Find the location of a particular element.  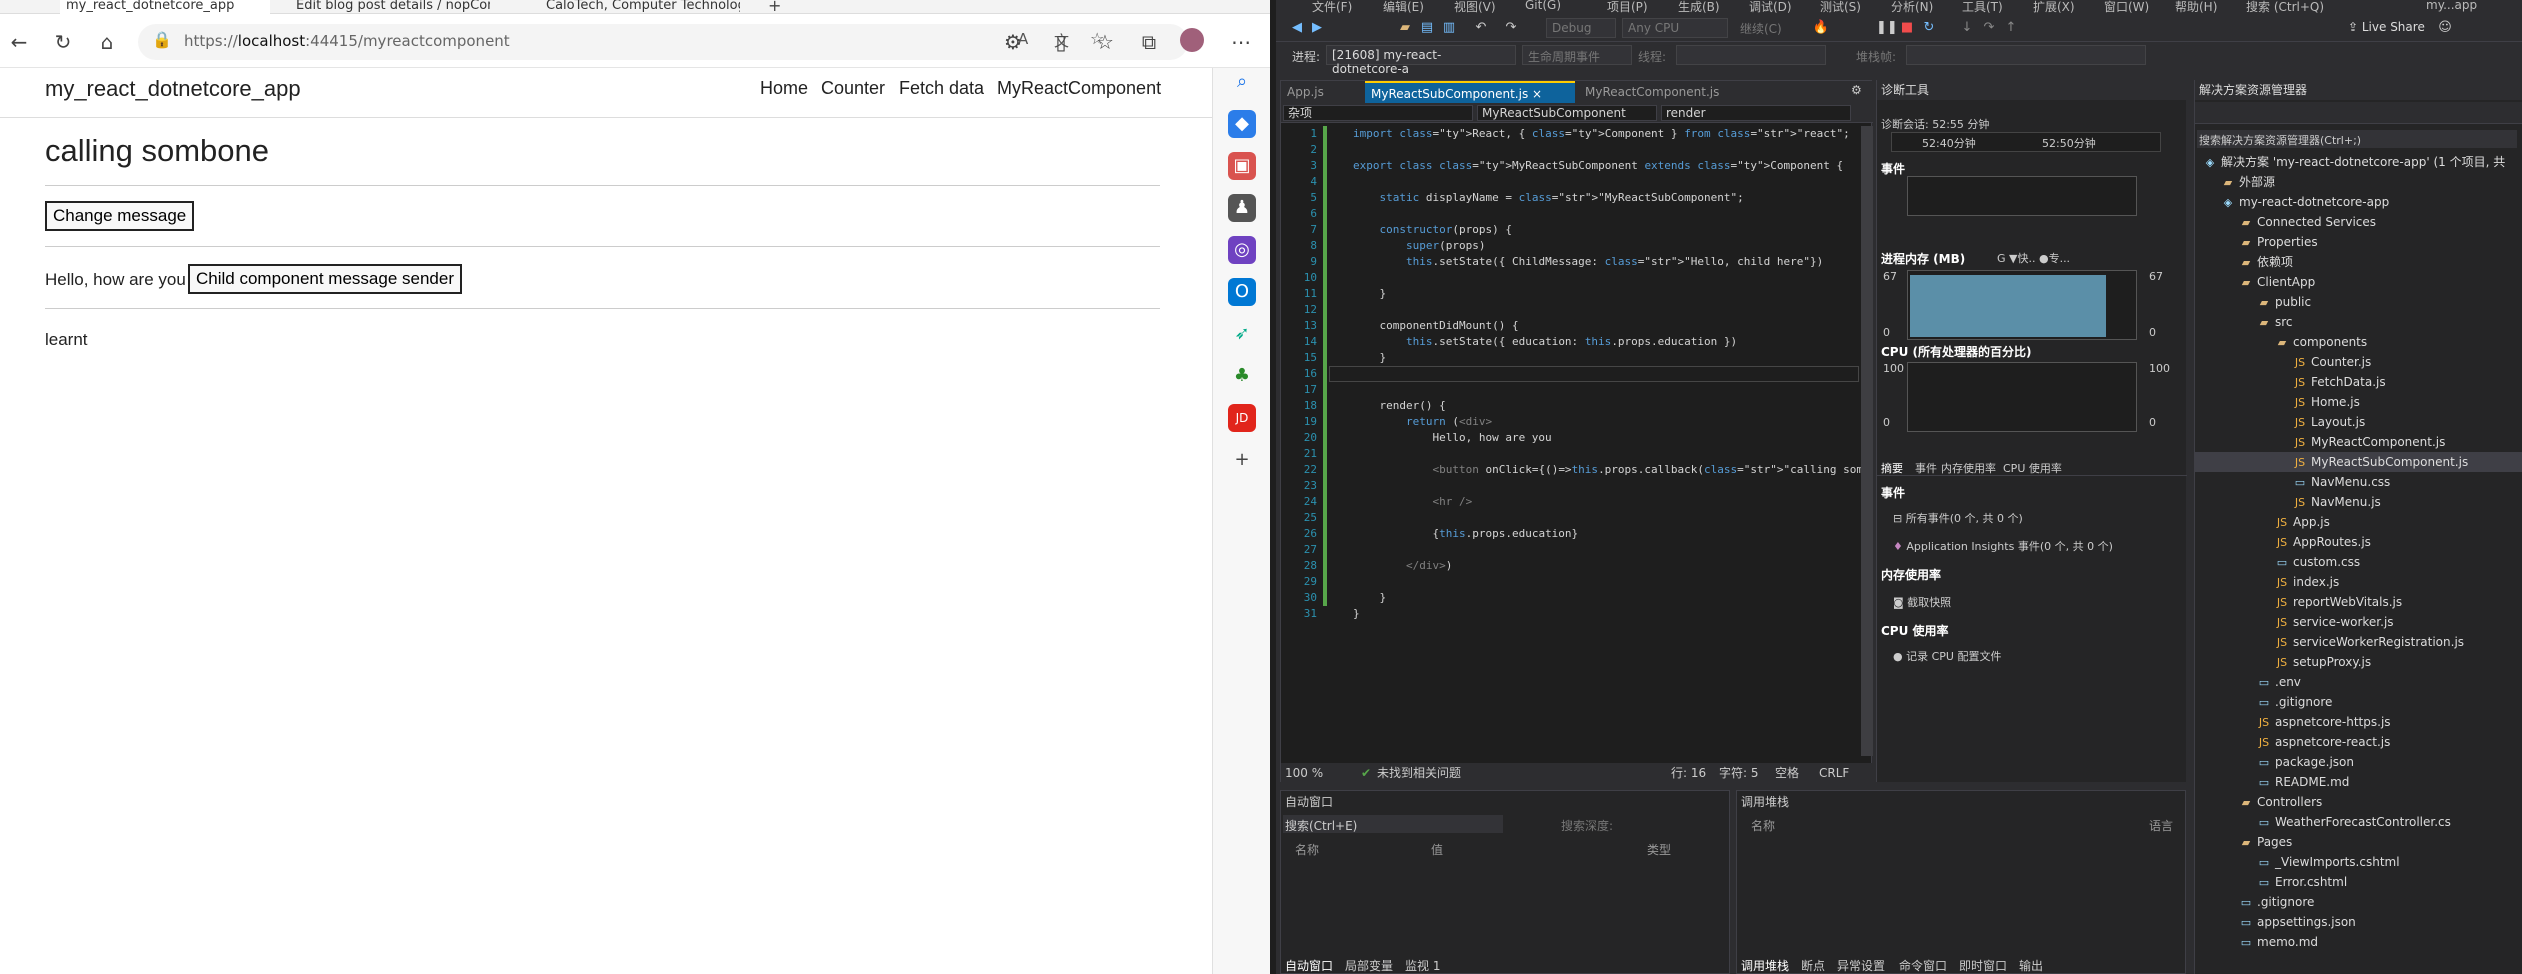

tab-autos: 自动窗口 is located at coordinates (1309, 965).